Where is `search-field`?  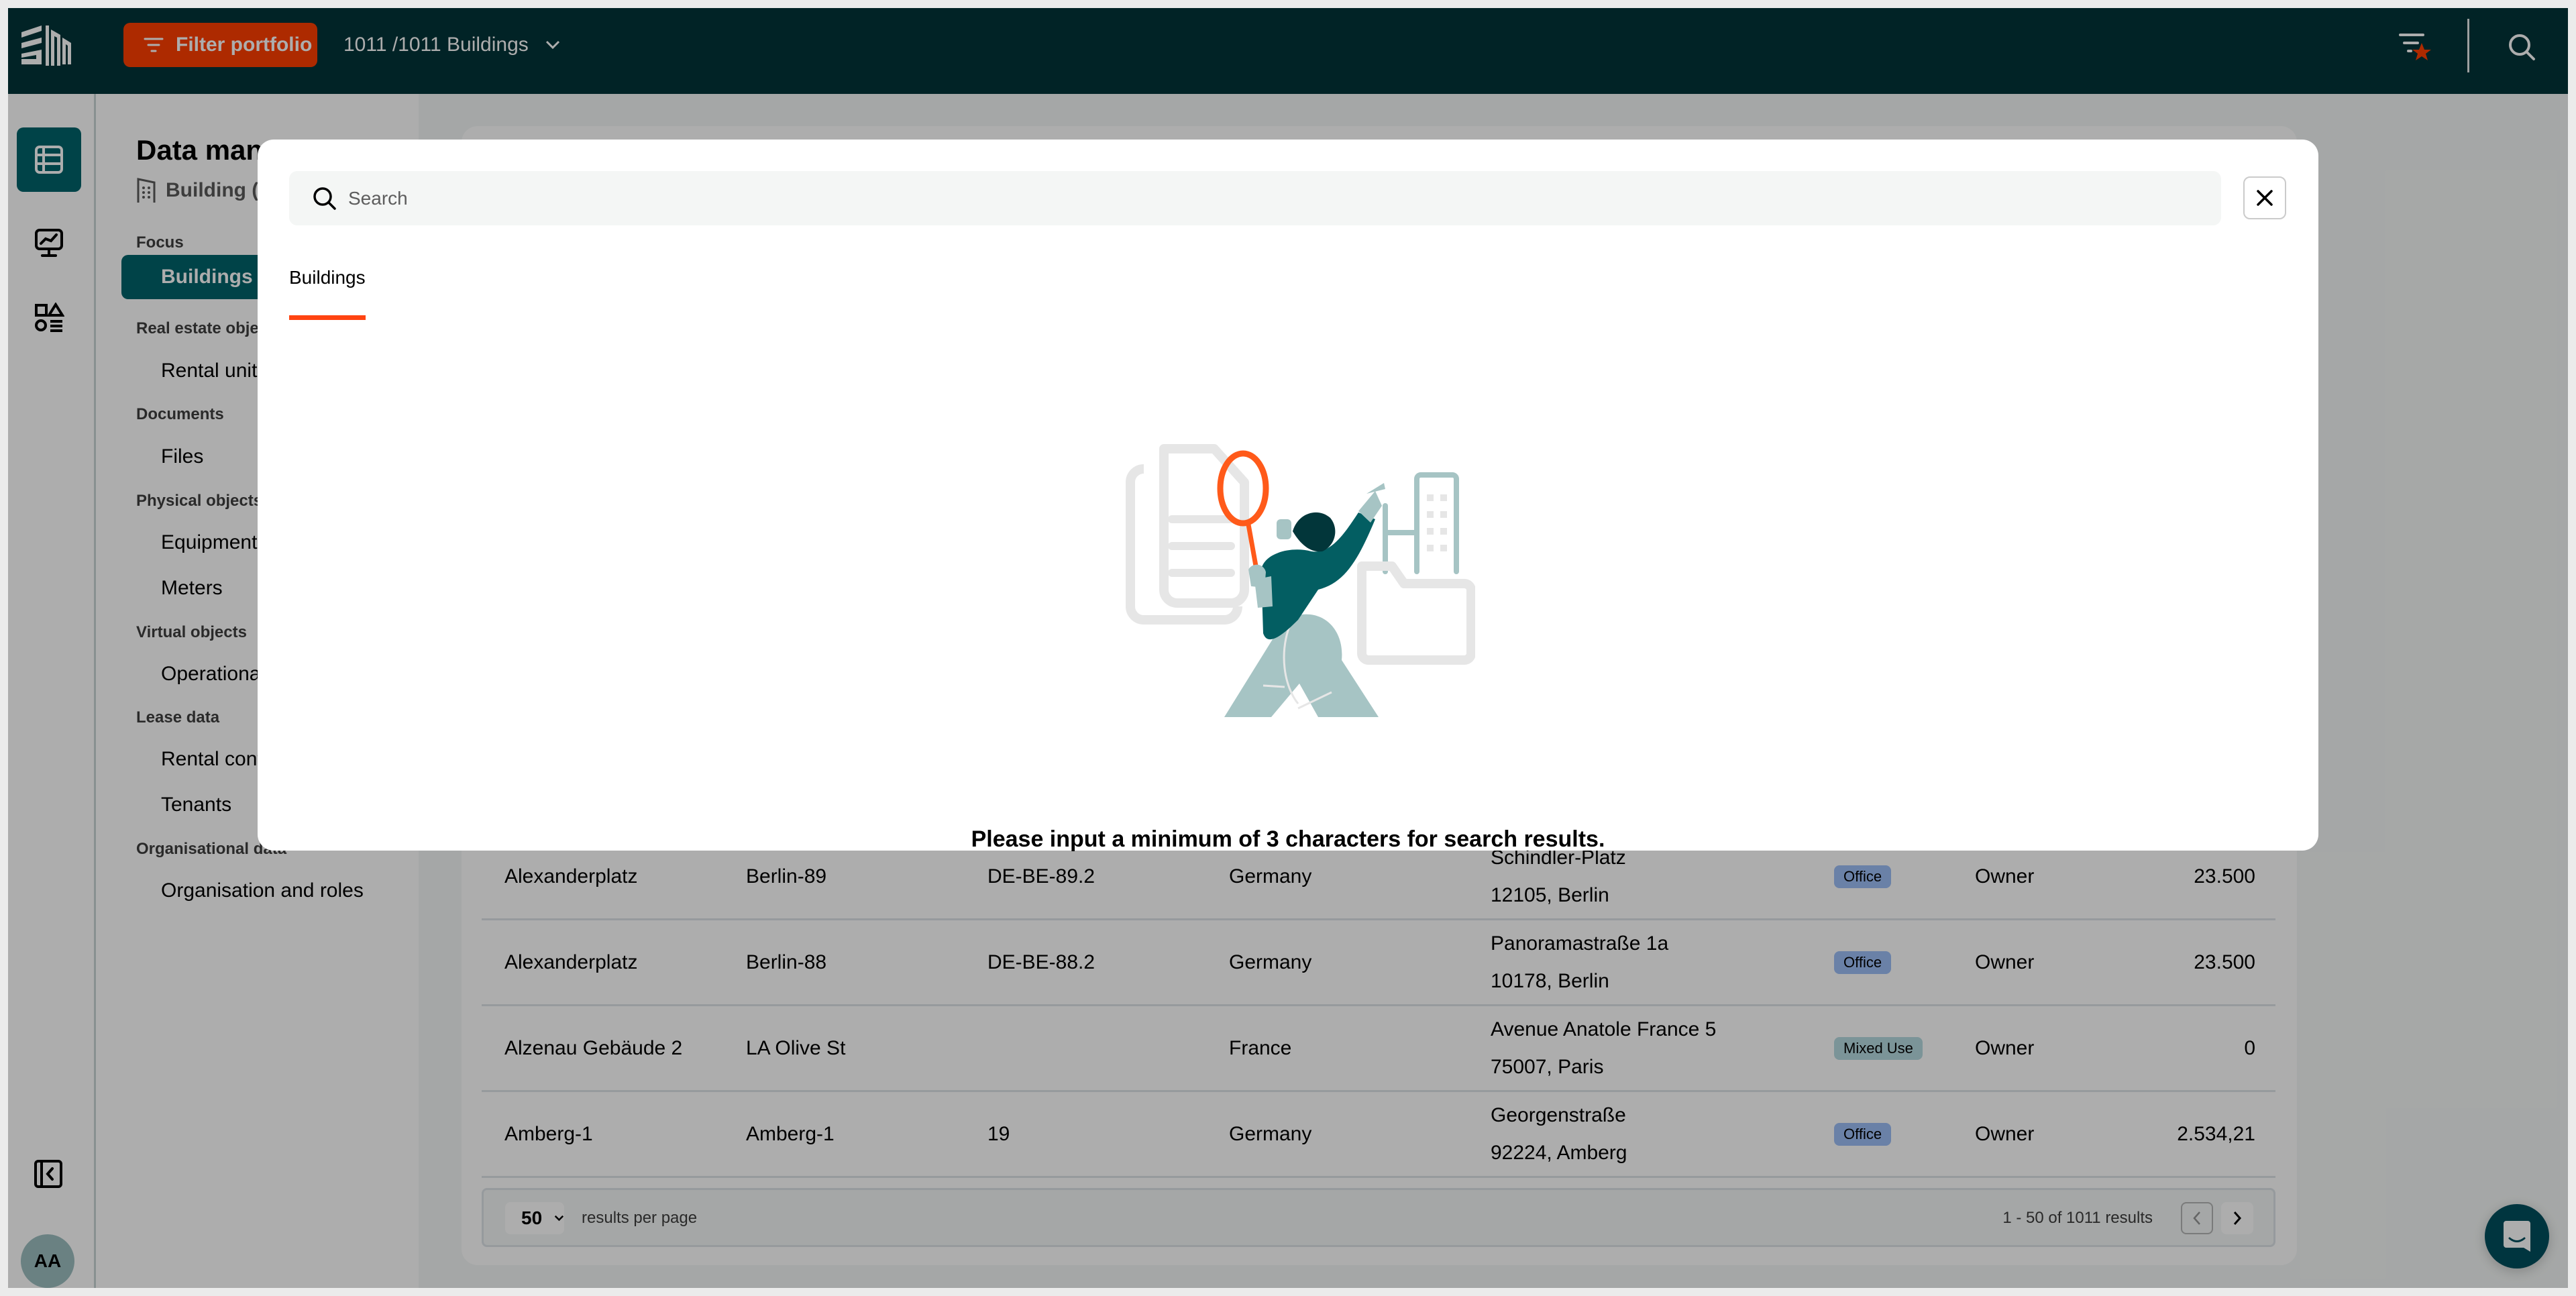 search-field is located at coordinates (1255, 198).